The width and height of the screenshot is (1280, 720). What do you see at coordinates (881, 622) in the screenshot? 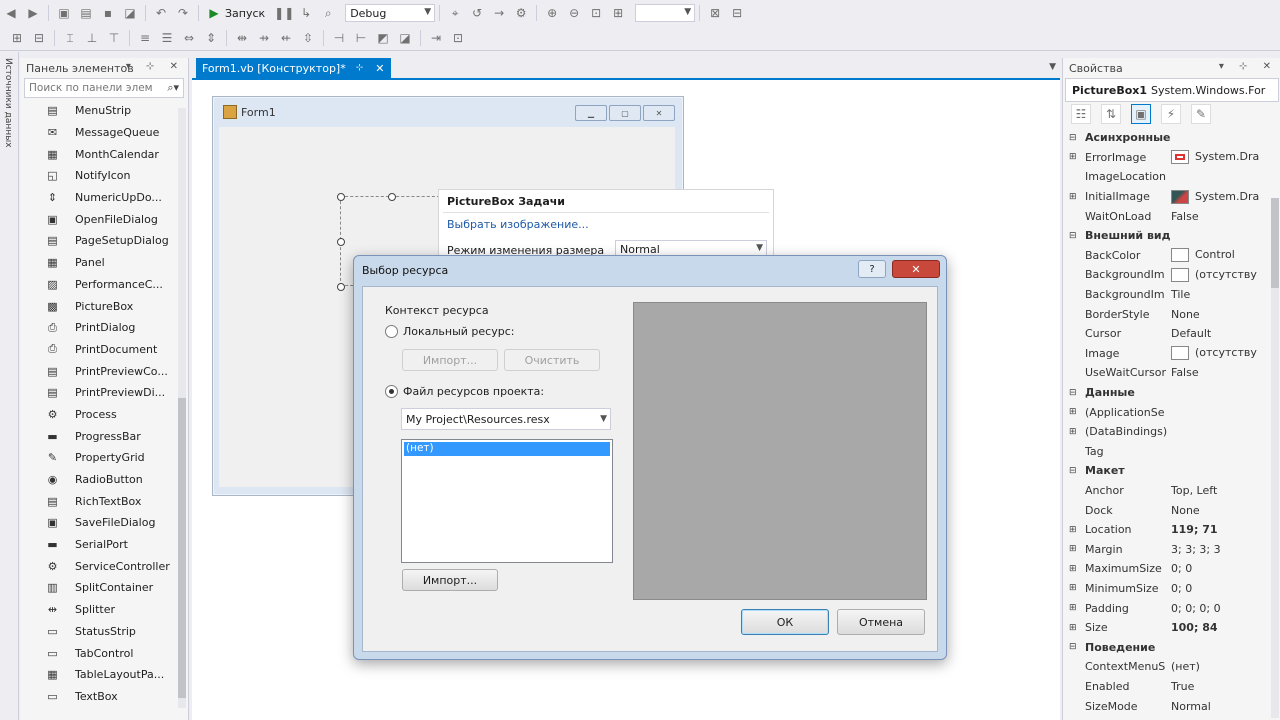
I see `cancel-button: Отмена` at bounding box center [881, 622].